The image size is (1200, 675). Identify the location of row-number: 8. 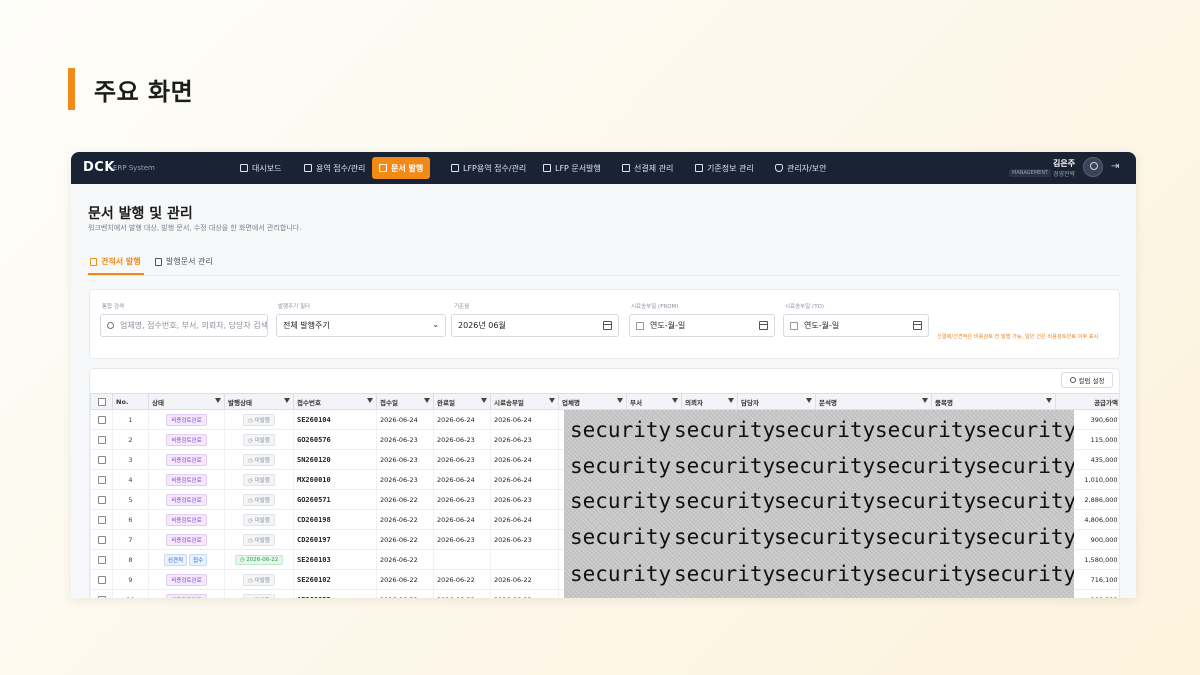
(130, 559).